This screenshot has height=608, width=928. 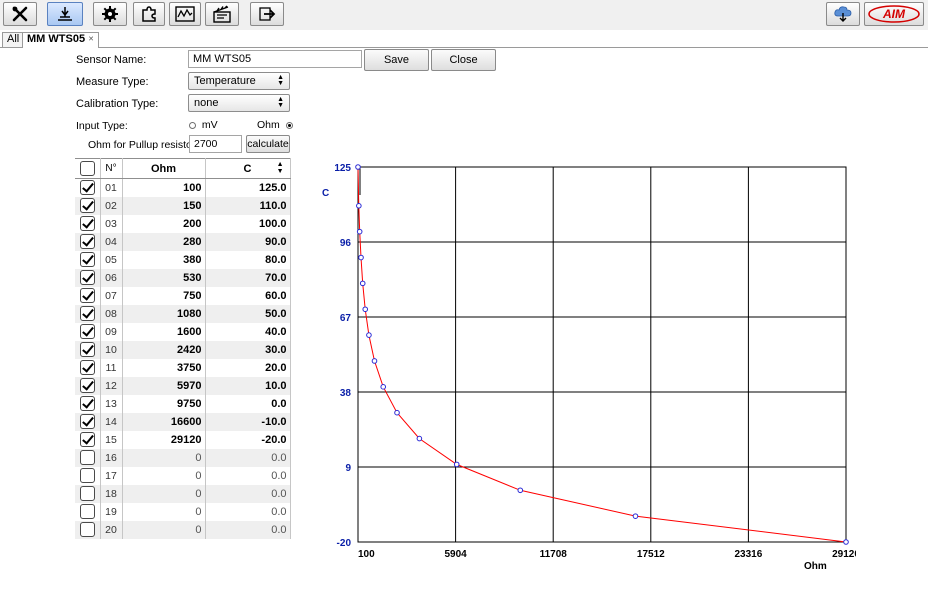 I want to click on row-c-value: -20.0, so click(x=248, y=439).